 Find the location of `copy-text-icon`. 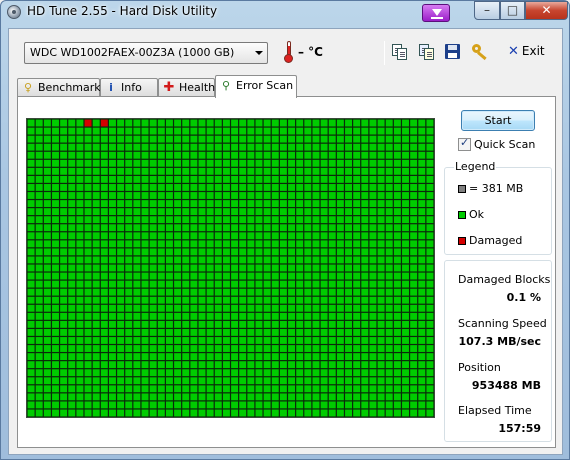

copy-text-icon is located at coordinates (400, 52).